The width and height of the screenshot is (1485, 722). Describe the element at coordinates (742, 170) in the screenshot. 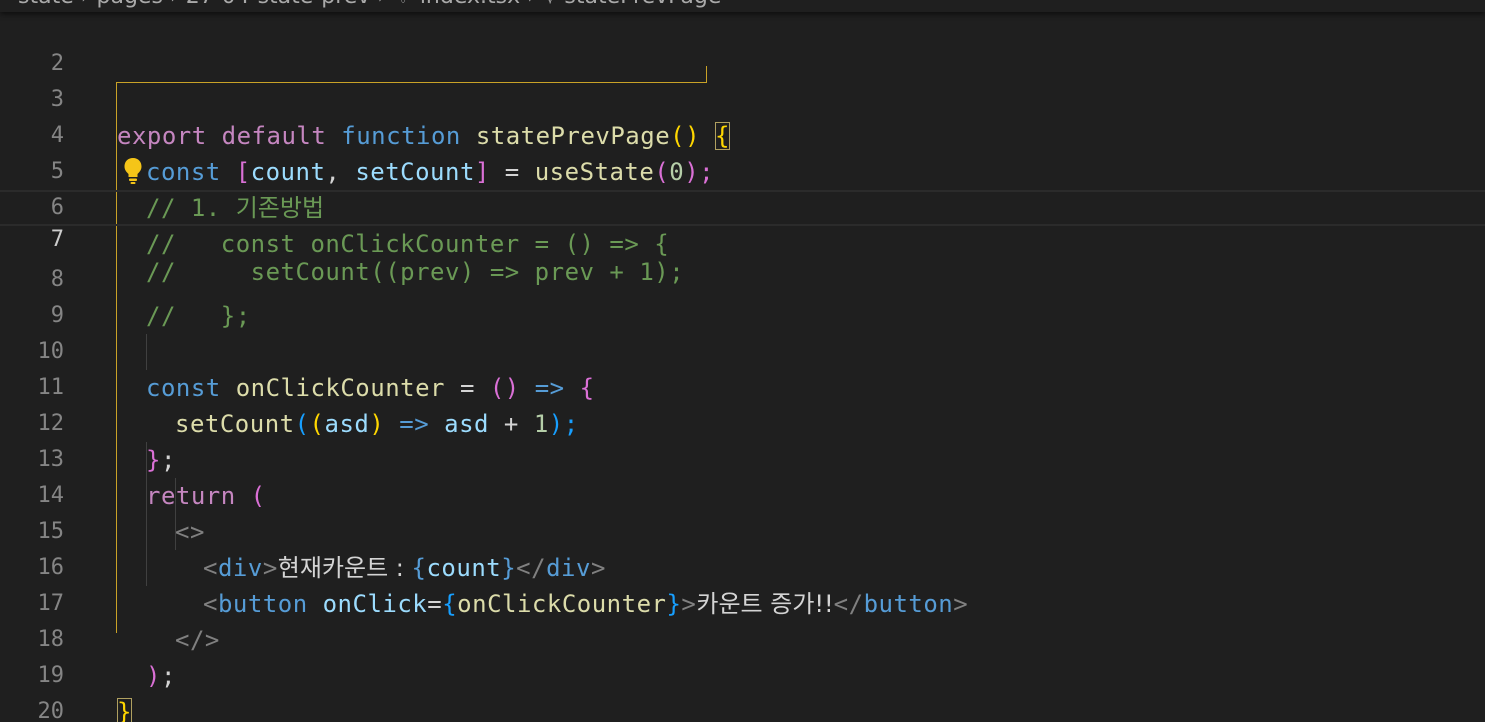

I see `code-line: 5 // 1. 기존방법` at that location.